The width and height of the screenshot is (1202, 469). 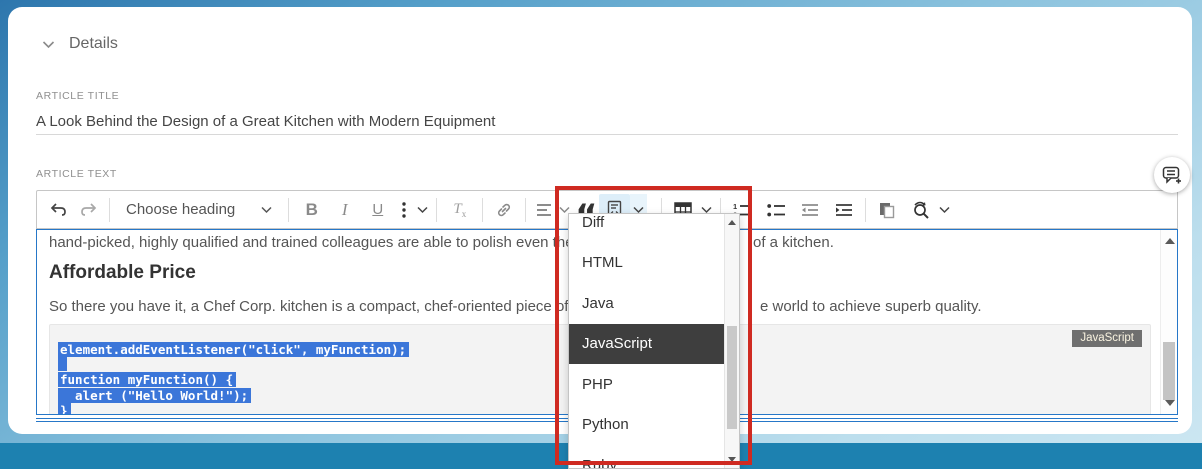 I want to click on dropdown-scrollbar, so click(x=731, y=341).